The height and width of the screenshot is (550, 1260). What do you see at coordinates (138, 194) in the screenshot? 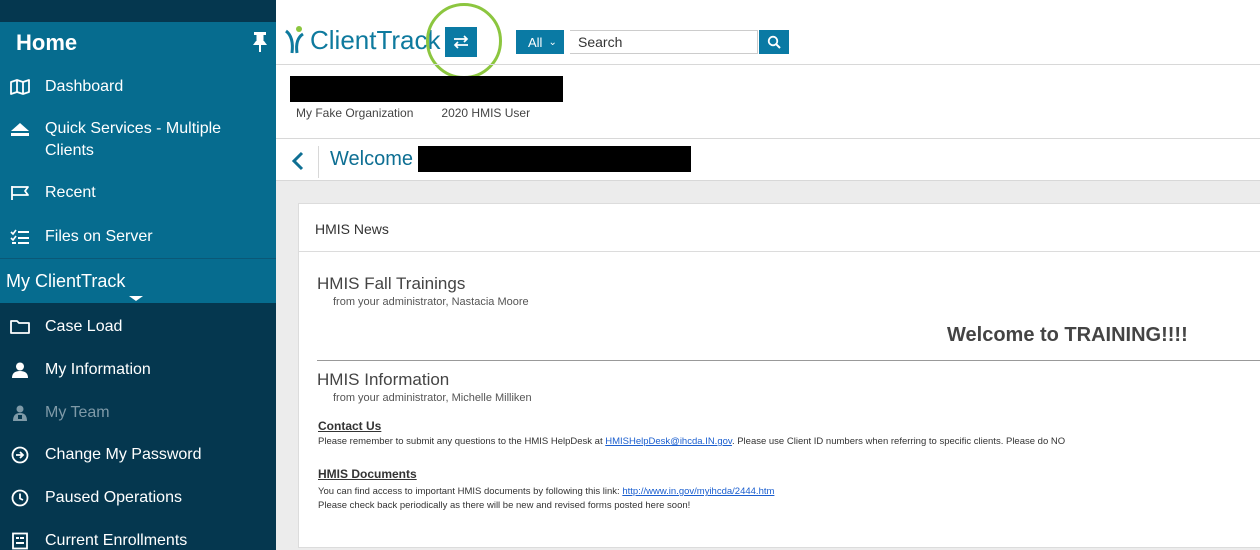
I see `sidebar-item-recent: Recent` at bounding box center [138, 194].